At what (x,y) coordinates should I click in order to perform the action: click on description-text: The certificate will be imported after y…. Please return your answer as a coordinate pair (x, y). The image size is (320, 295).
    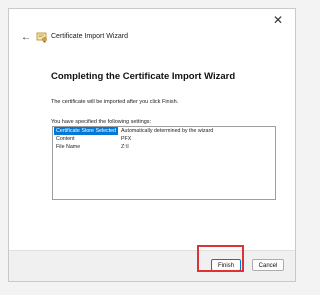
    Looking at the image, I should click on (115, 102).